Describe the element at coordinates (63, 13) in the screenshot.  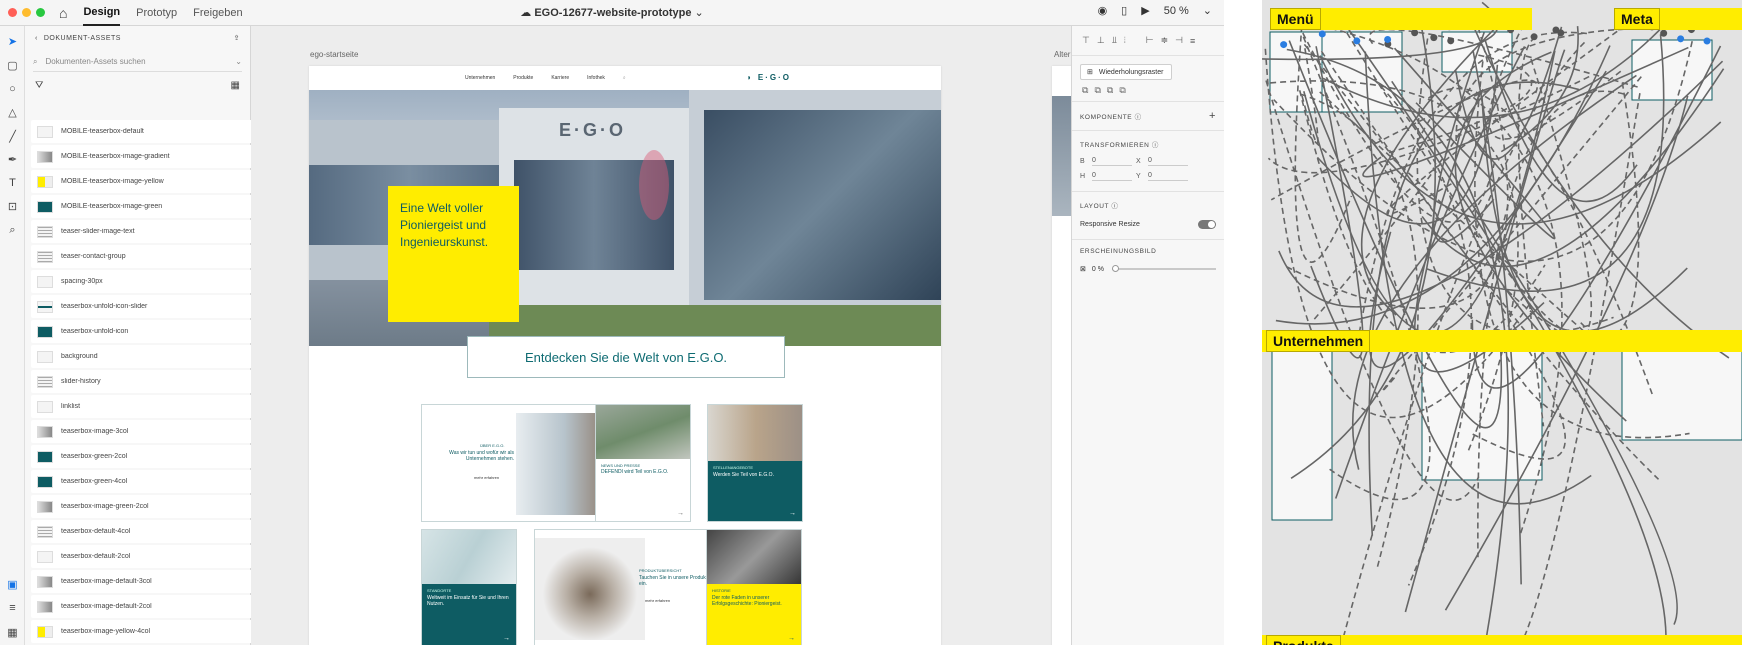
I see `home-icon: ⌂` at that location.